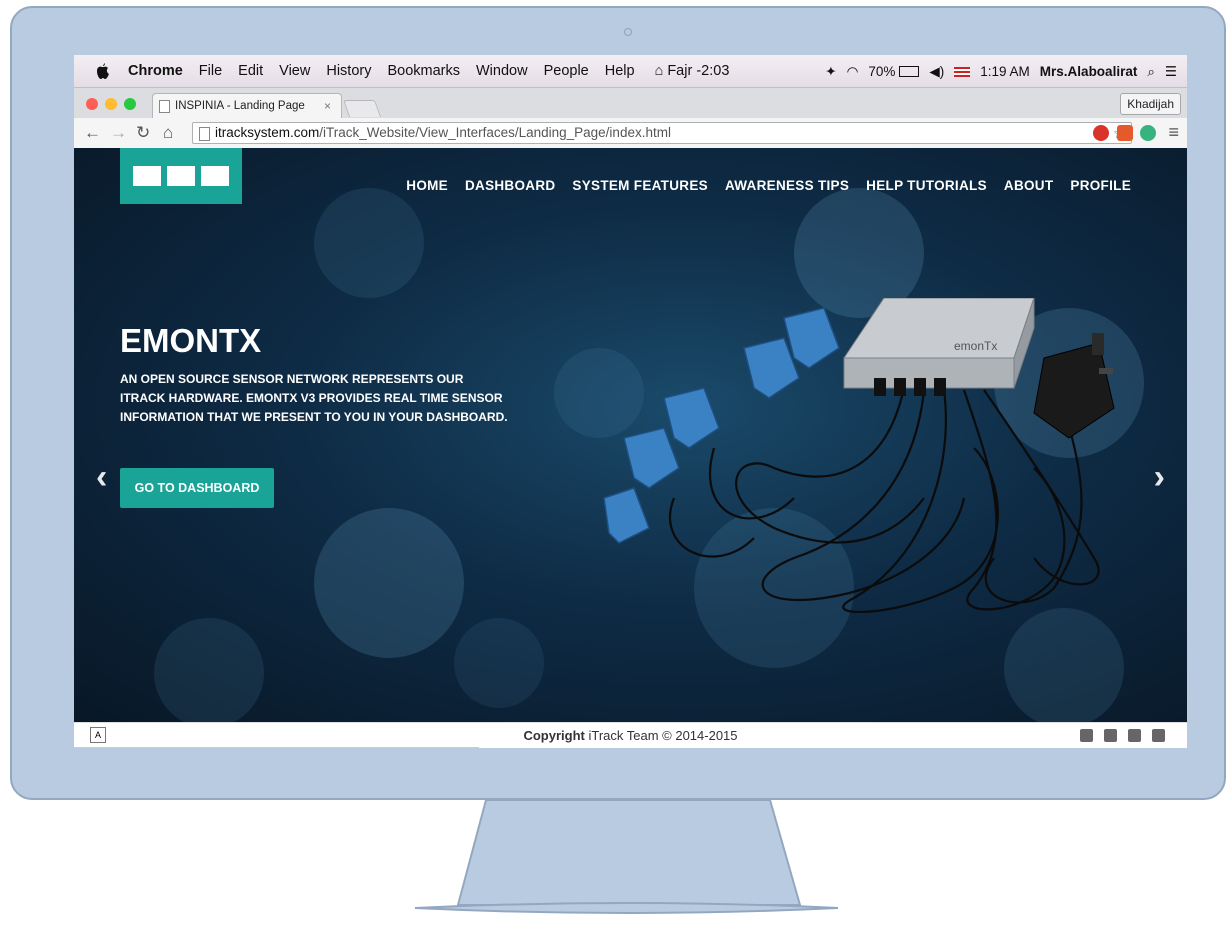  What do you see at coordinates (197, 488) in the screenshot?
I see `go-to-dashboard-button: GO TO DASHBOARD` at bounding box center [197, 488].